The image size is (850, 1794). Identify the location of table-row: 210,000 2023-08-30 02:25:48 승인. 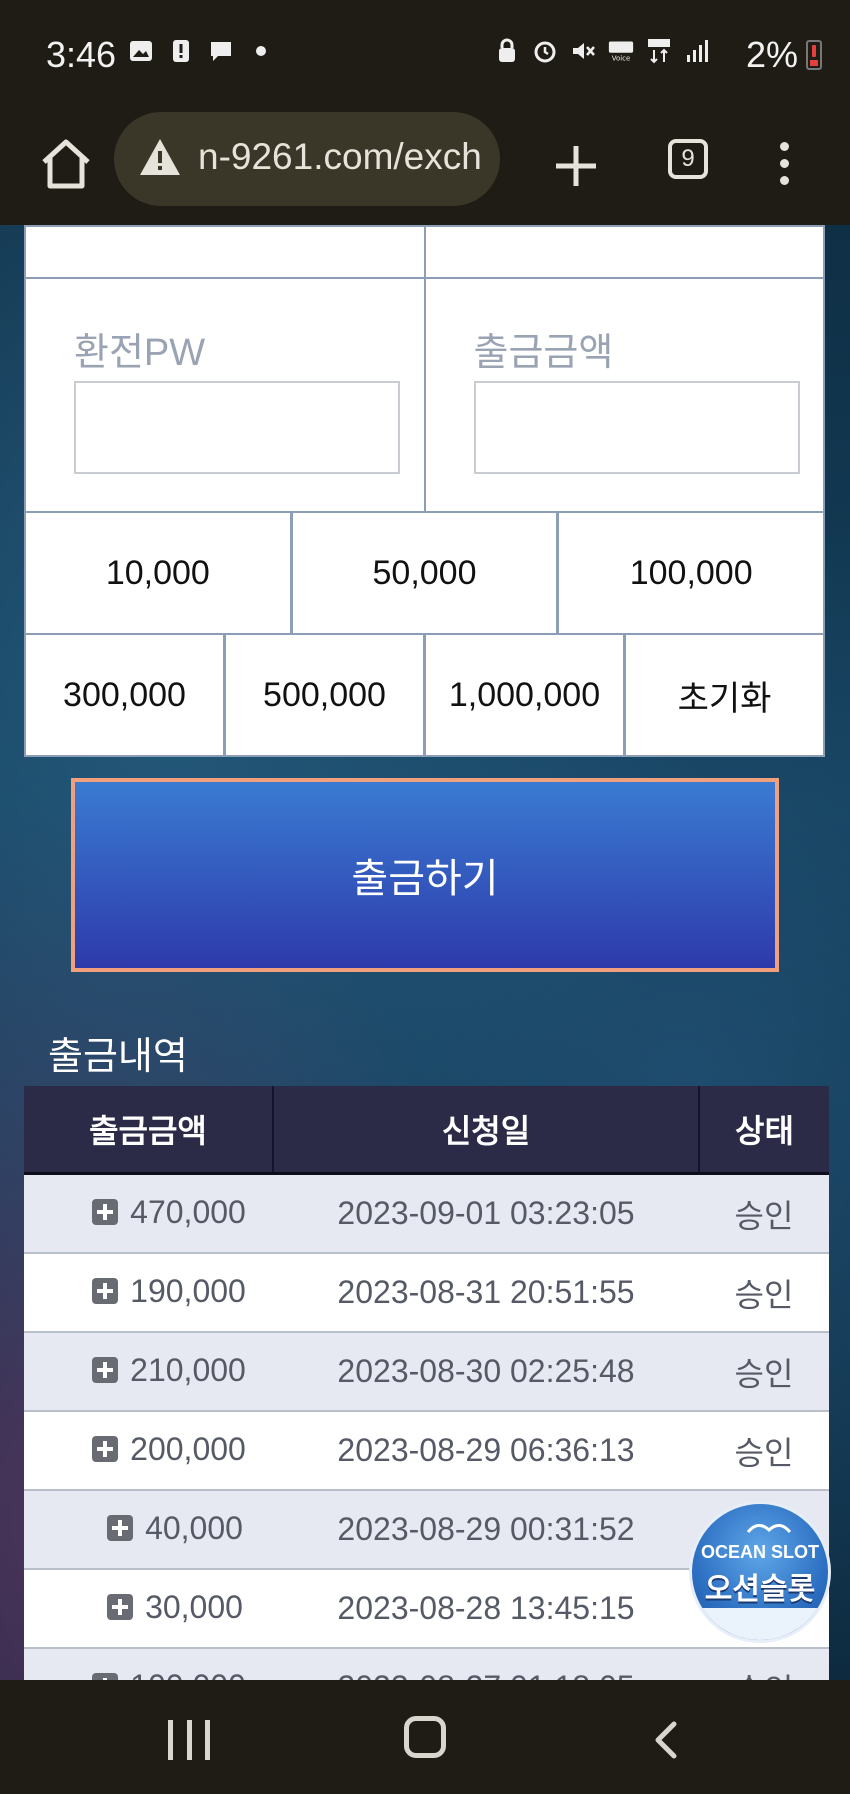
(426, 1372).